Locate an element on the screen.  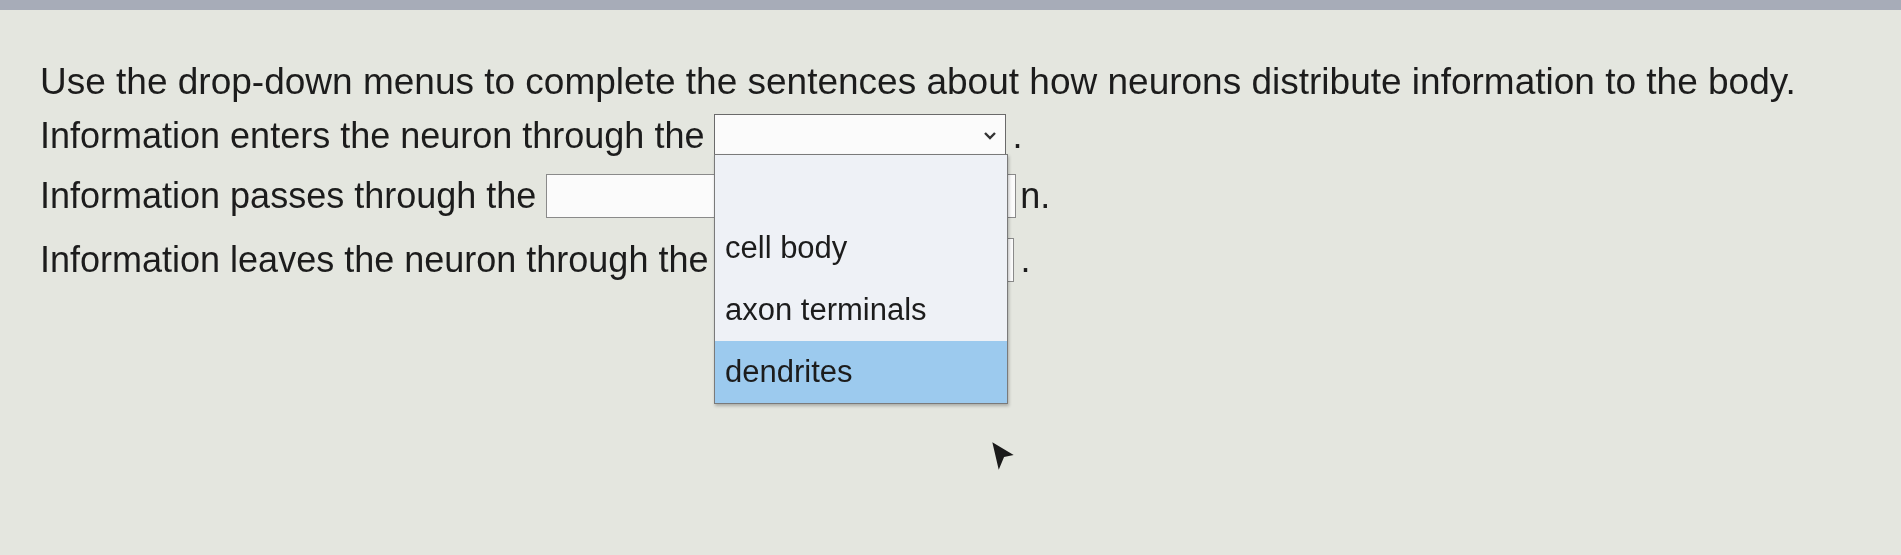
instruction-text: Use the drop-down menus to complete the sentences about how neurons distribute information to the body. is located at coordinates (918, 82).